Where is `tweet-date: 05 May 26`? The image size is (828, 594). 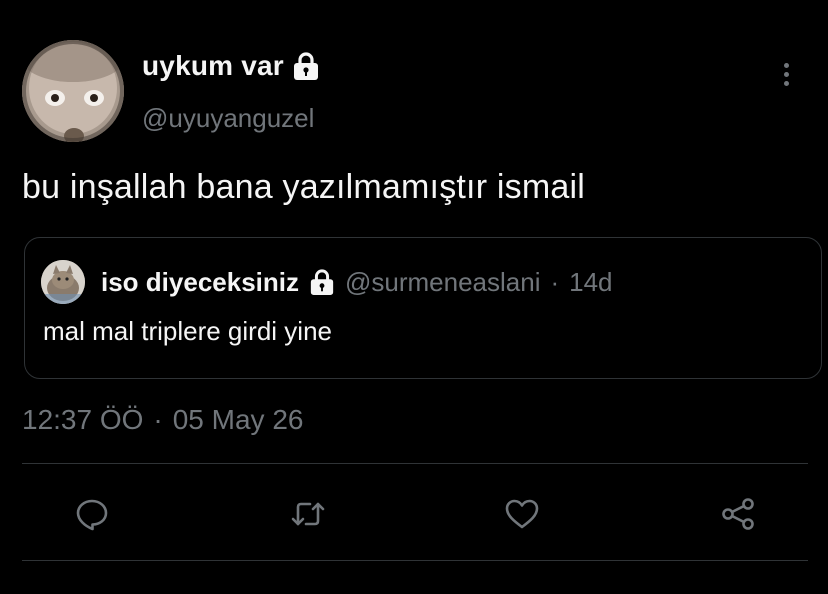 tweet-date: 05 May 26 is located at coordinates (238, 419).